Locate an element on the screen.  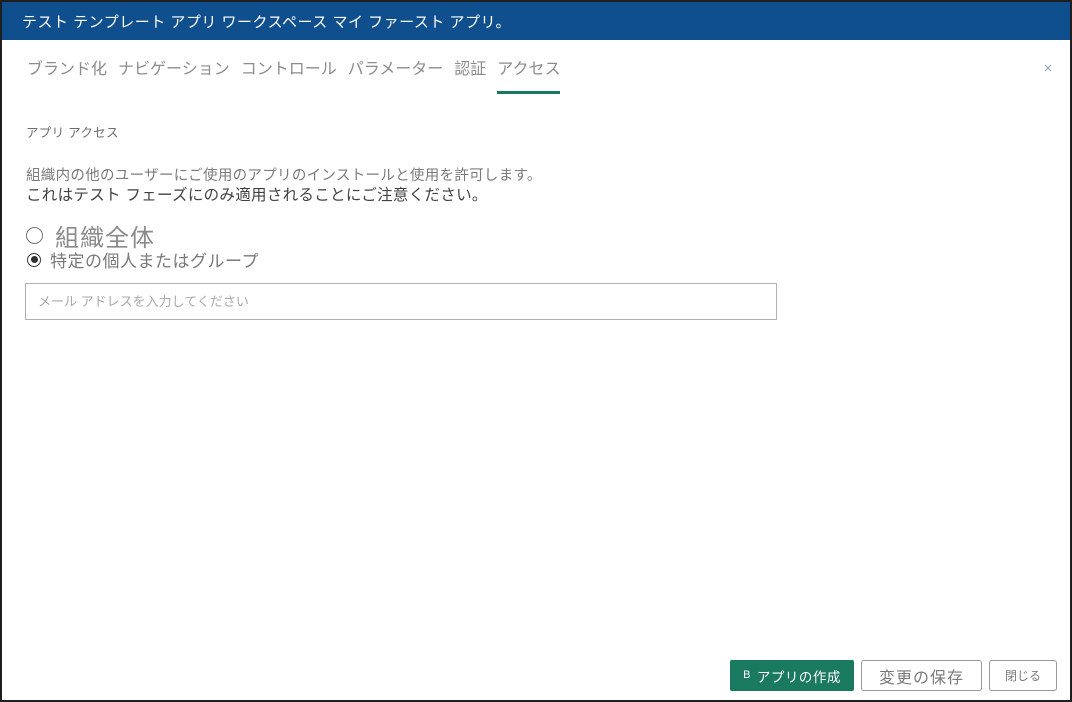
footer-button-bar: B アプリの作成 変更の保存 閉じる is located at coordinates (893, 675).